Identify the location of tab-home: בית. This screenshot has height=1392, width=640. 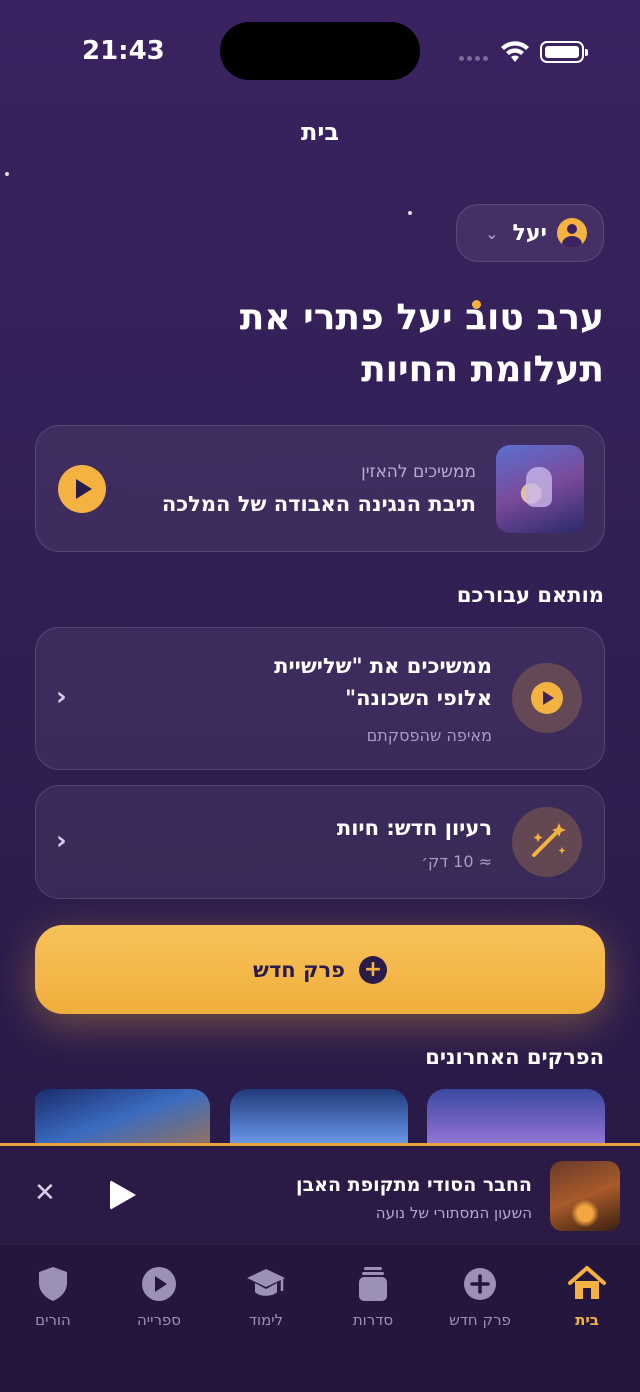
(587, 1296).